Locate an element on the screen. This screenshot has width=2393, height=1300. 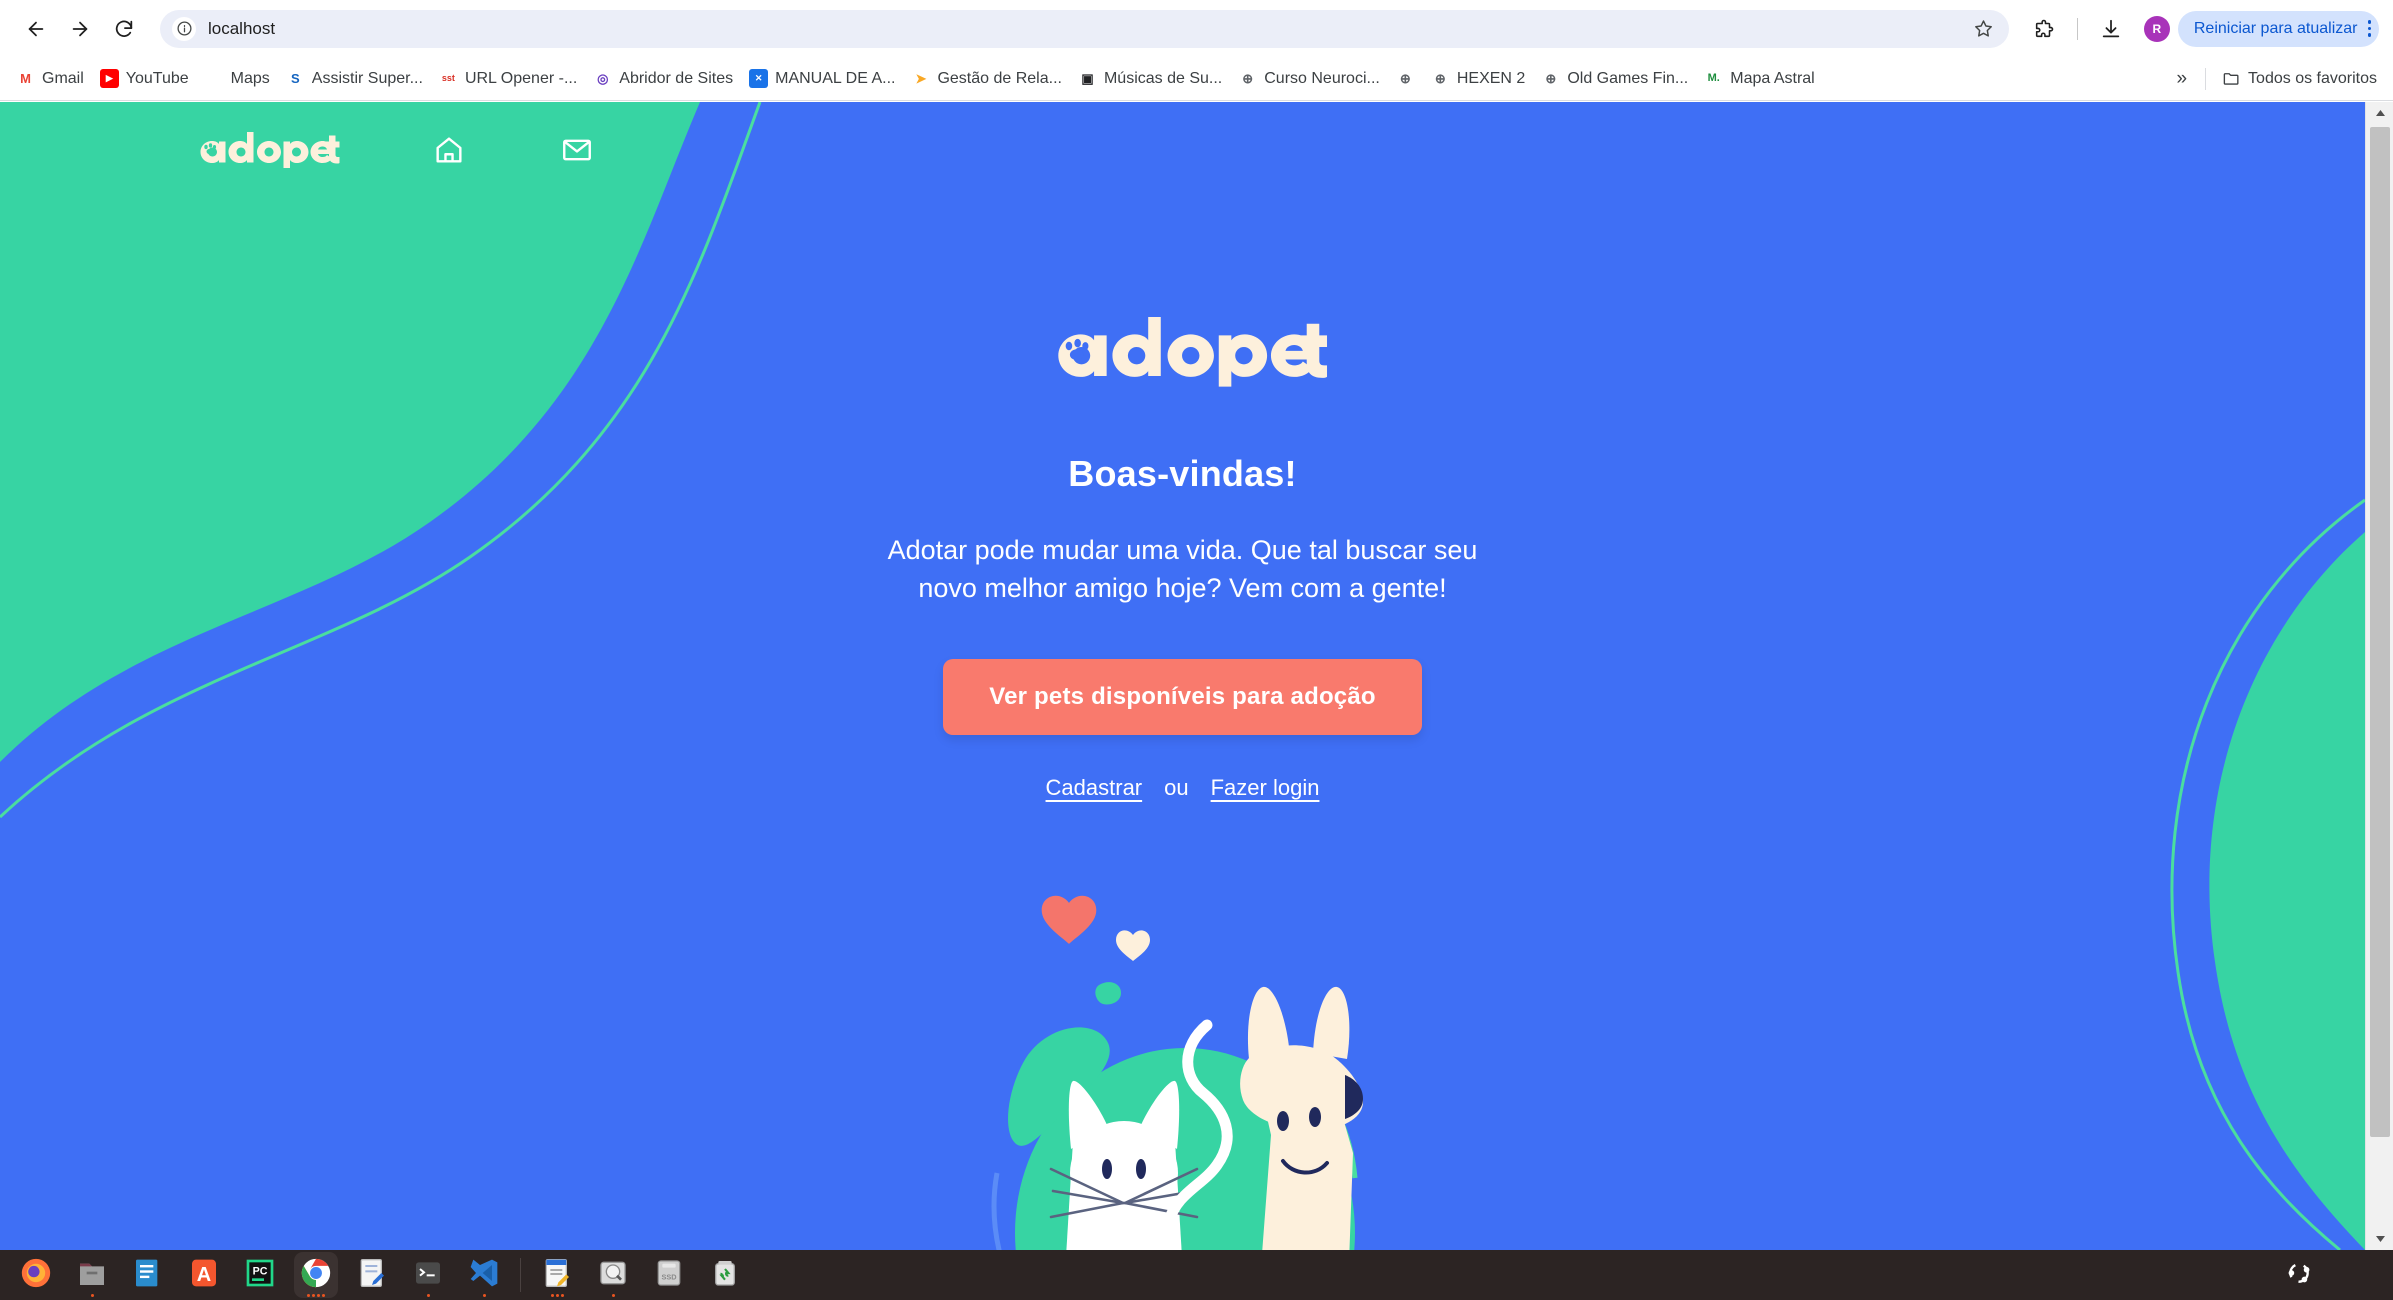
forward-button is located at coordinates (80, 29).